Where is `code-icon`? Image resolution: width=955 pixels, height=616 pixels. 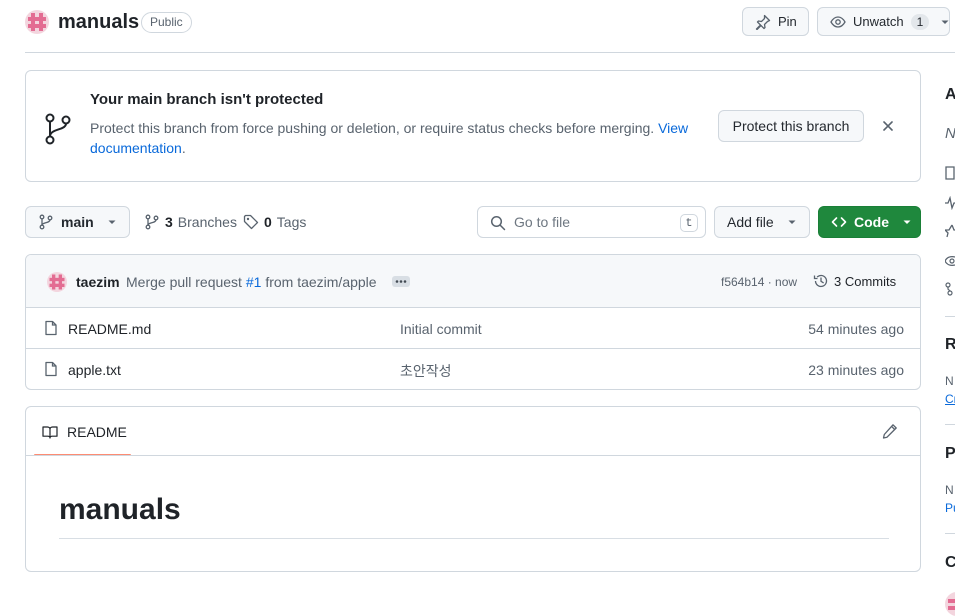 code-icon is located at coordinates (839, 222).